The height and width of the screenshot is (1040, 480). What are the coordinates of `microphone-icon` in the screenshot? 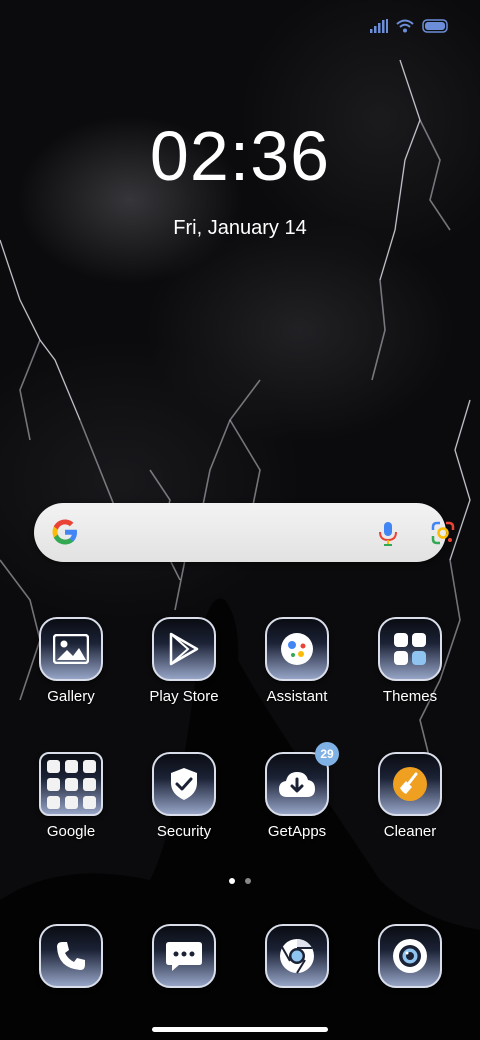 It's located at (388, 533).